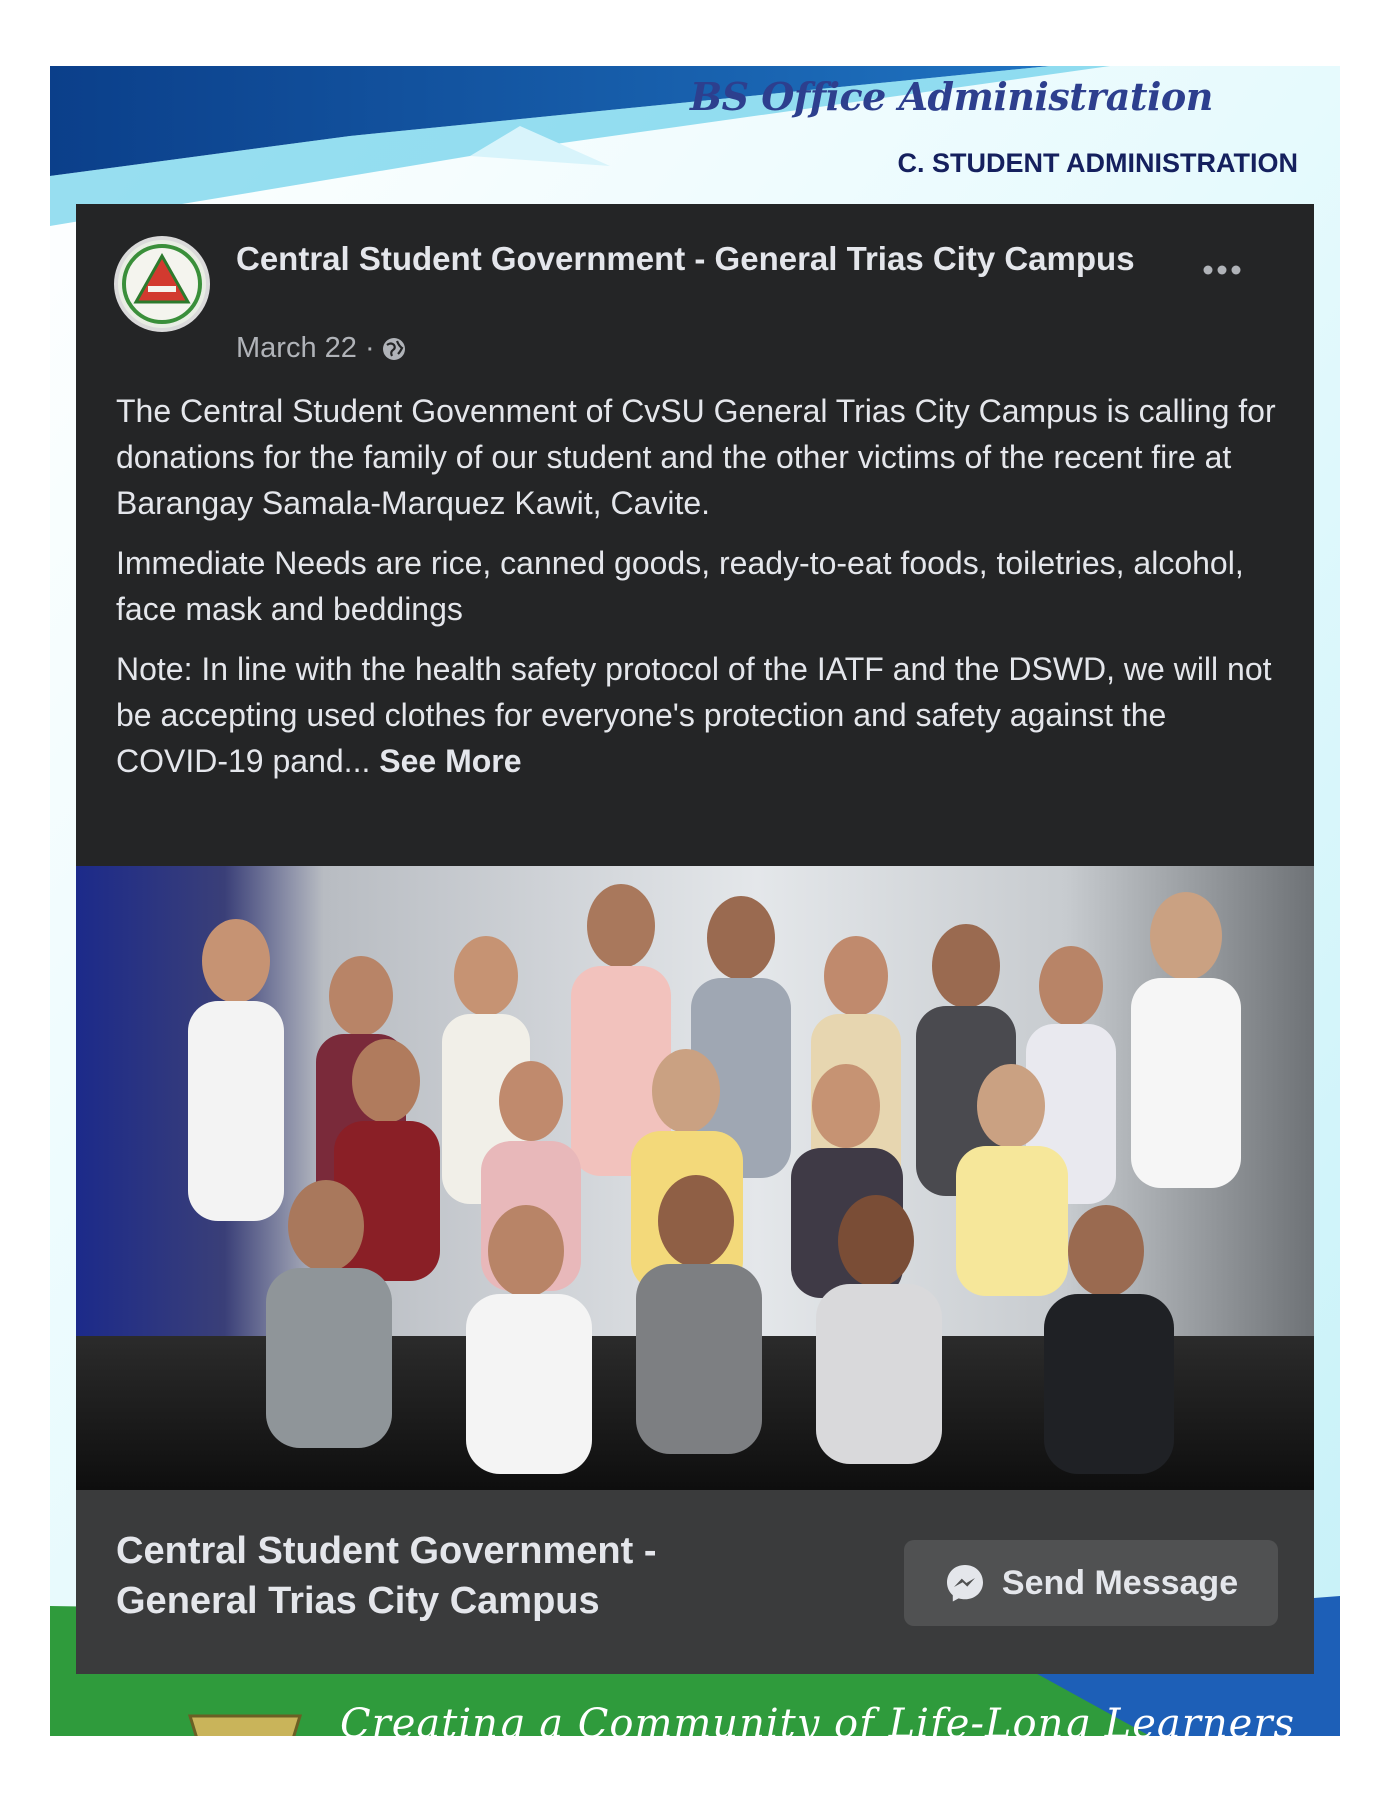 The width and height of the screenshot is (1390, 1800). I want to click on logo-icon, so click(162, 284).